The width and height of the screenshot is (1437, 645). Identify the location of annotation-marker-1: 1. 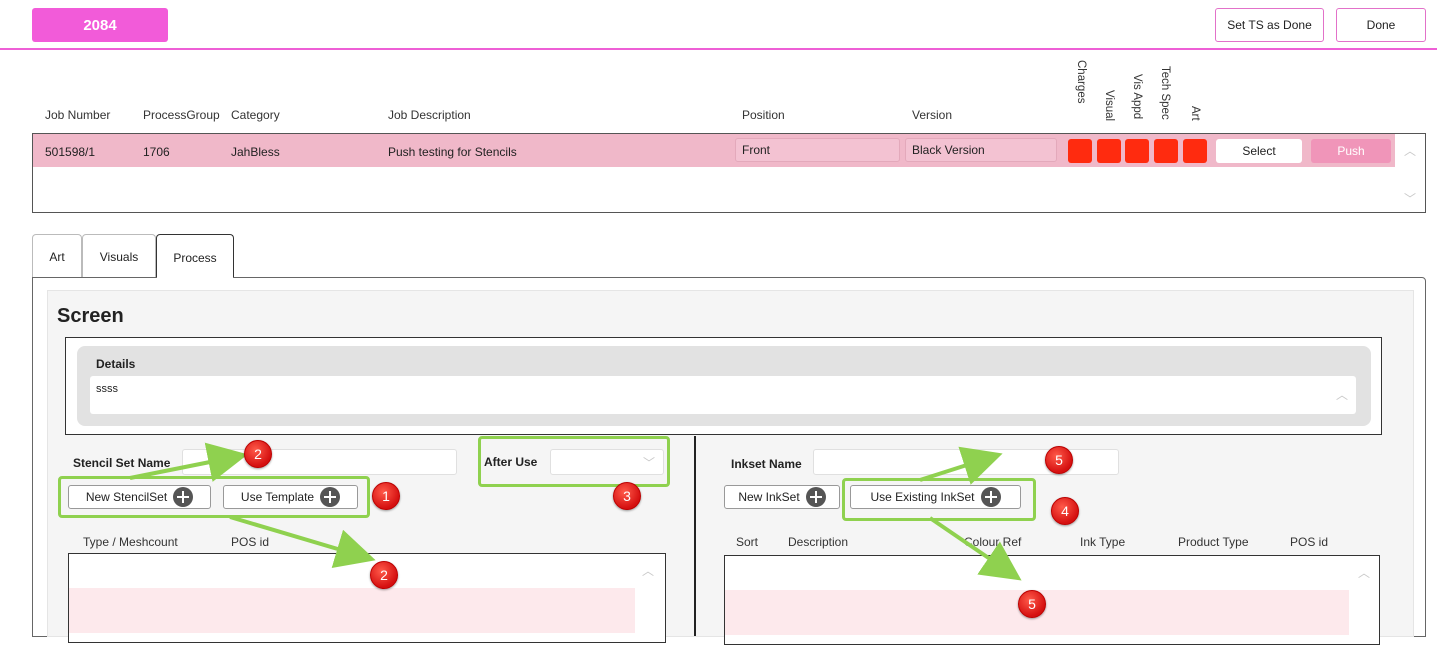
(386, 496).